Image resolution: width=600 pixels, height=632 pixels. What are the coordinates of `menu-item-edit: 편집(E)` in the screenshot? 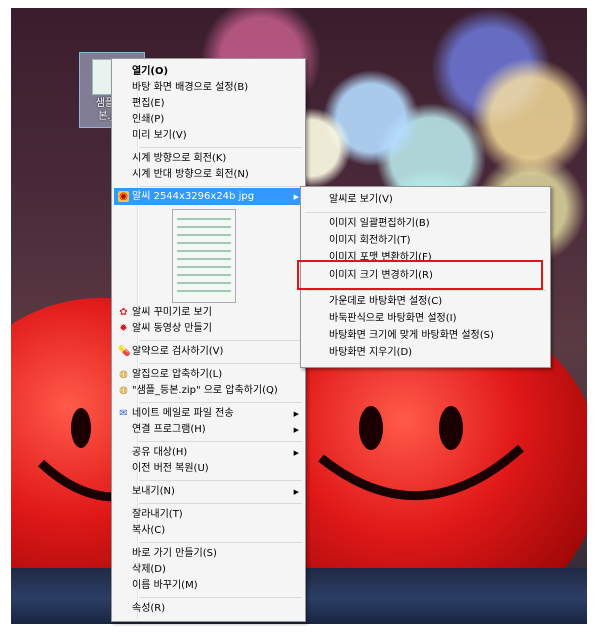 It's located at (148, 104).